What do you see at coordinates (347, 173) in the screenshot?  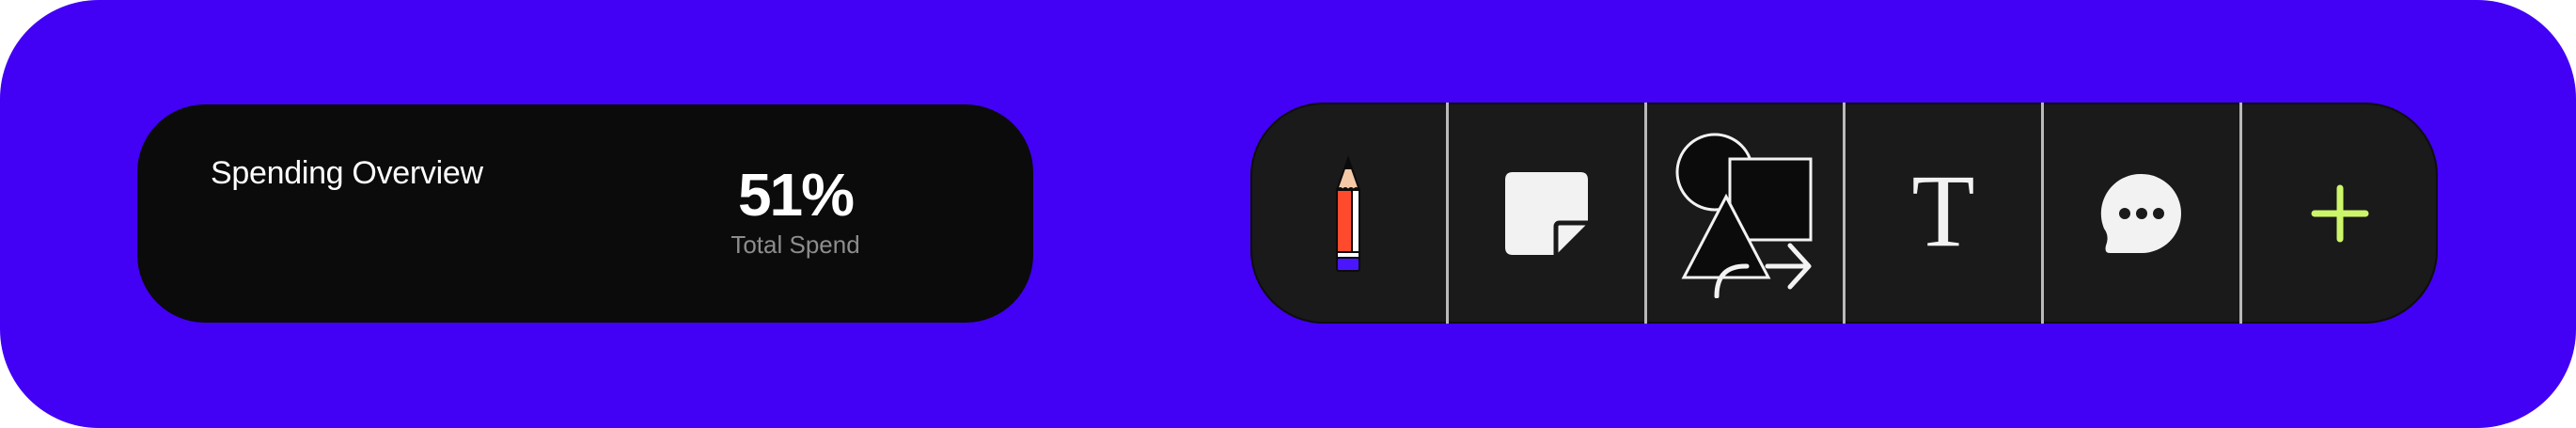 I see `card-title: Spending Overview` at bounding box center [347, 173].